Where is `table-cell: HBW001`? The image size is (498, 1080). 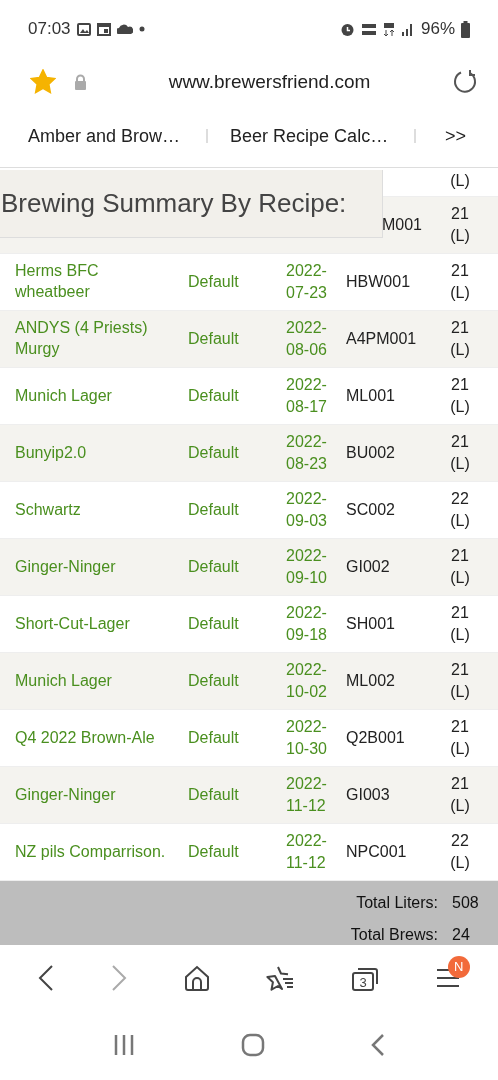 table-cell: HBW001 is located at coordinates (378, 281).